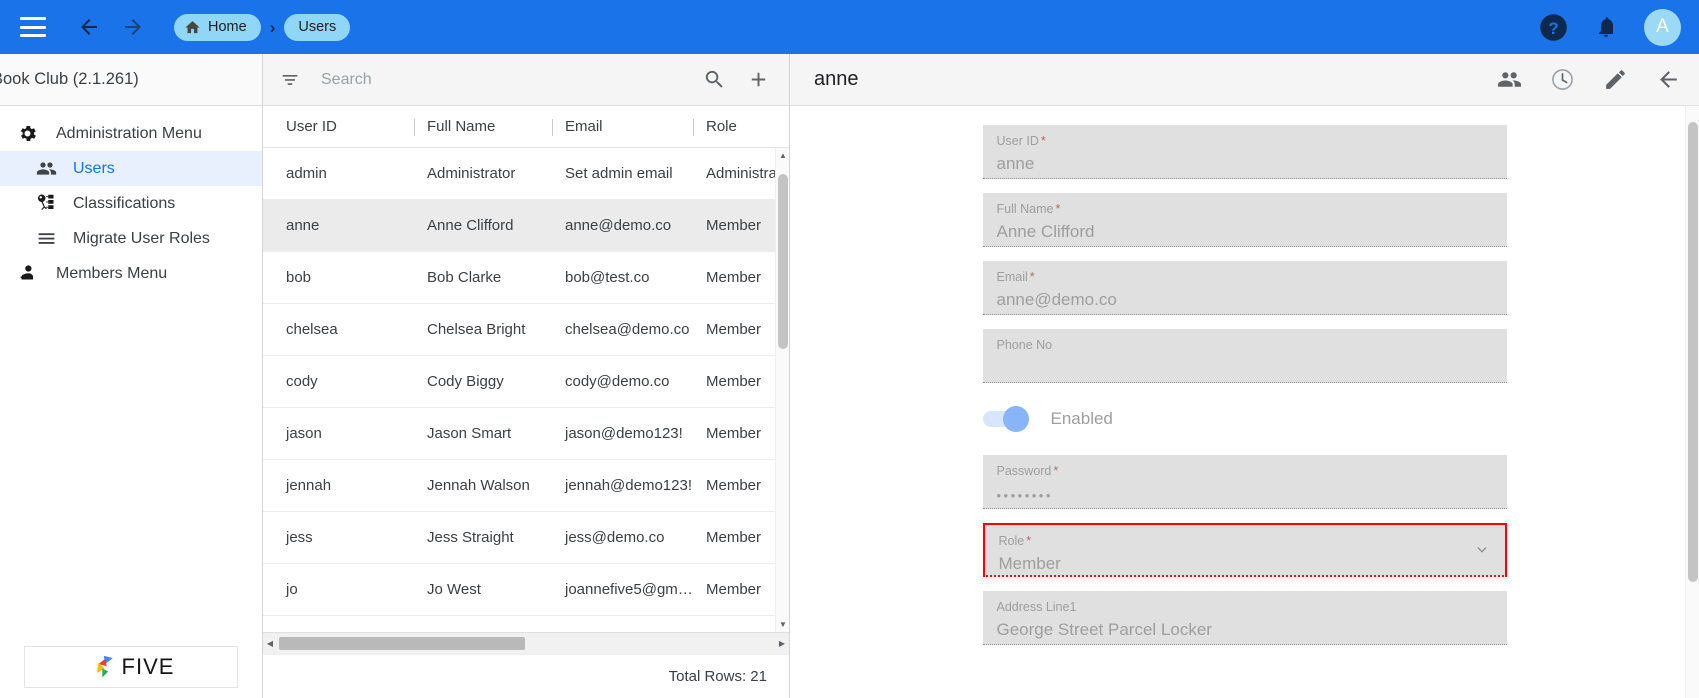  Describe the element at coordinates (461, 126) in the screenshot. I see `column-header-label: Full Name` at that location.